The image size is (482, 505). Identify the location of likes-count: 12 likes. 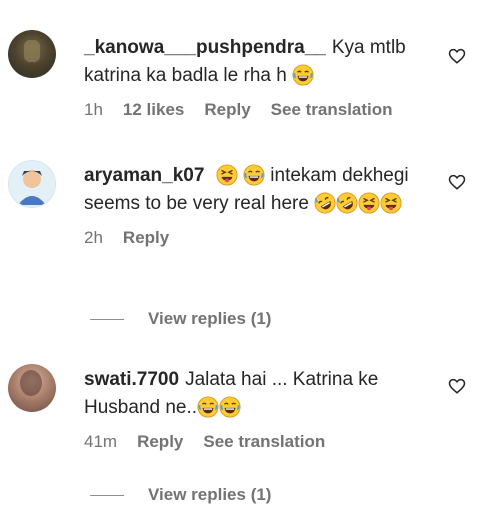
(153, 110).